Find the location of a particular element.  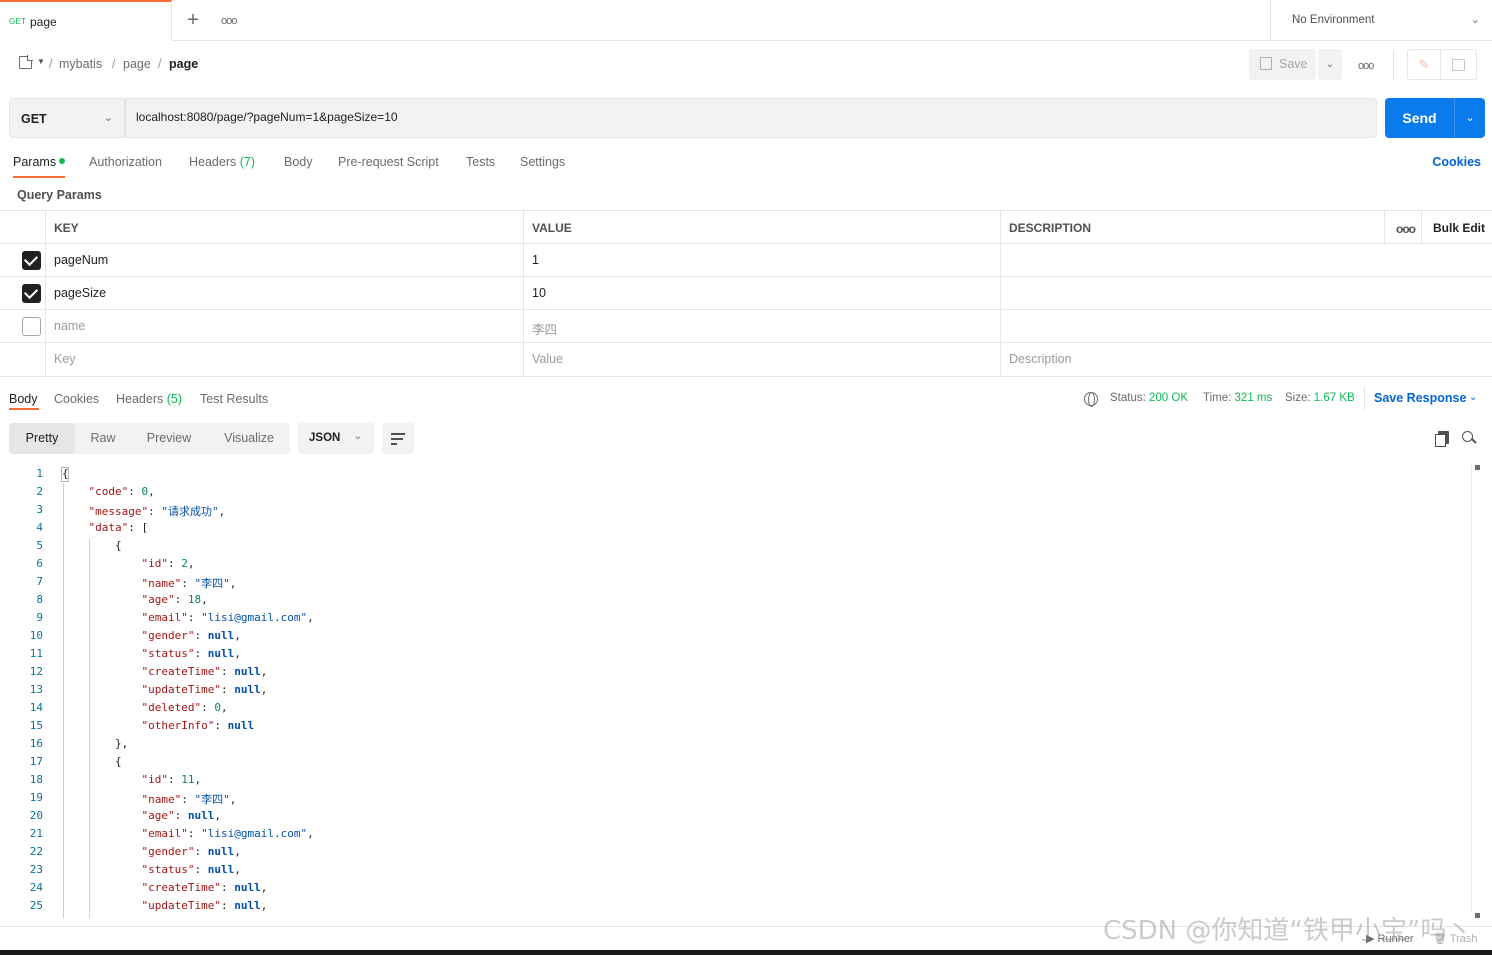

response-tab-body: Body is located at coordinates (23, 399).